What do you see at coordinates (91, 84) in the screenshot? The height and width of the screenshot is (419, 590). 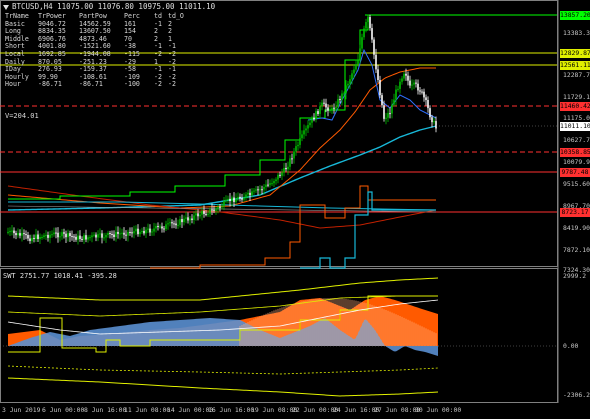 I see `table-cell: -86.71` at bounding box center [91, 84].